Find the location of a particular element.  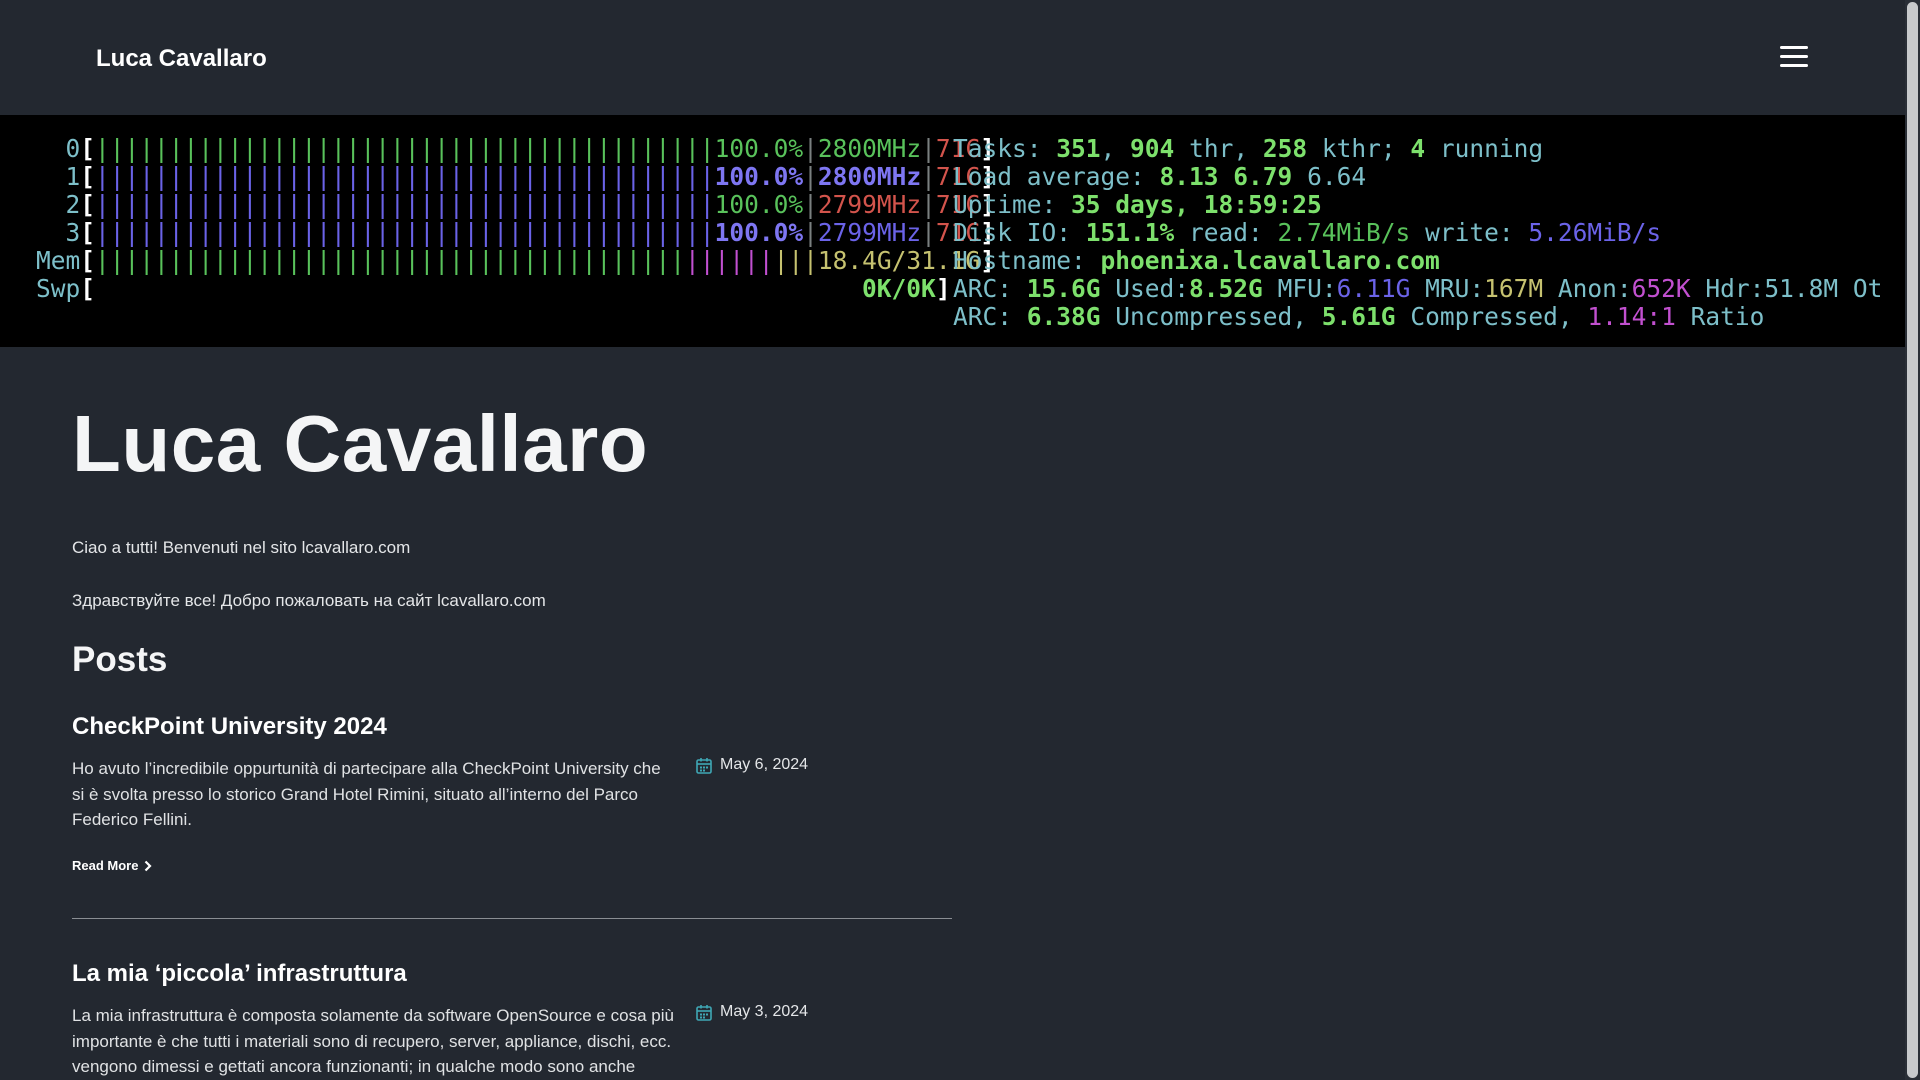

uptime-line: Uptime: 35 days, 18:59:25 is located at coordinates (1137, 204).